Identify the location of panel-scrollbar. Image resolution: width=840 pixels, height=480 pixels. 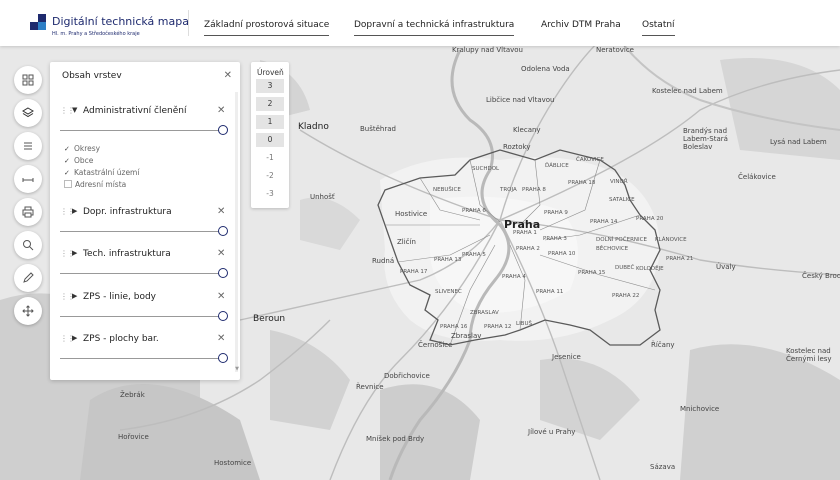
(236, 232).